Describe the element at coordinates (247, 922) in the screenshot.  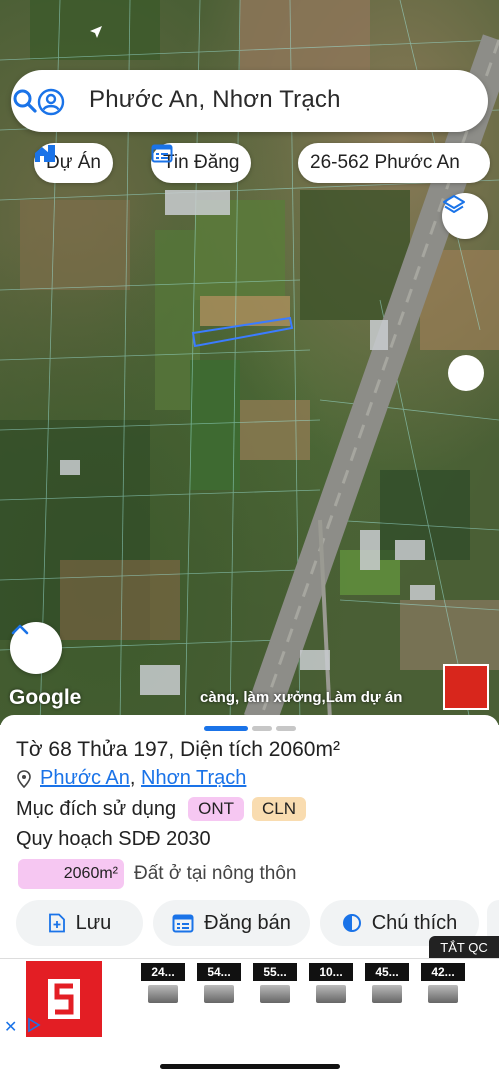
I see `post-for-sale-label: Đăng bán` at that location.